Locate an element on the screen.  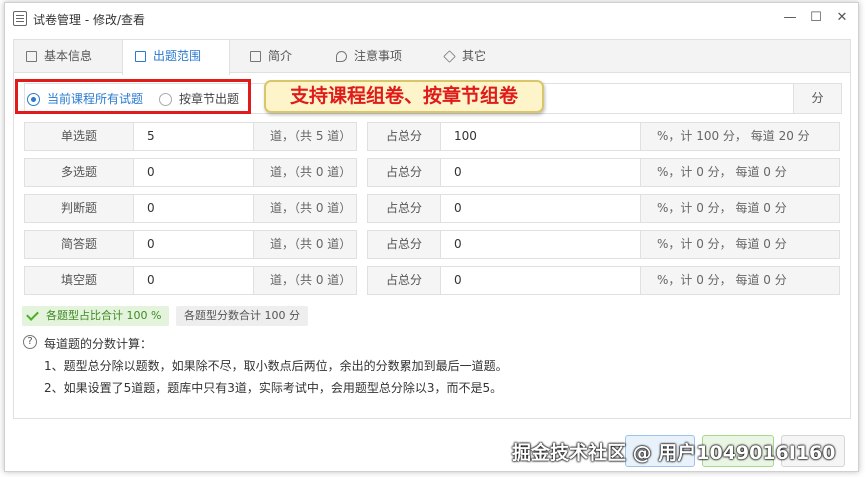
tab-label: 简介 is located at coordinates (280, 56).